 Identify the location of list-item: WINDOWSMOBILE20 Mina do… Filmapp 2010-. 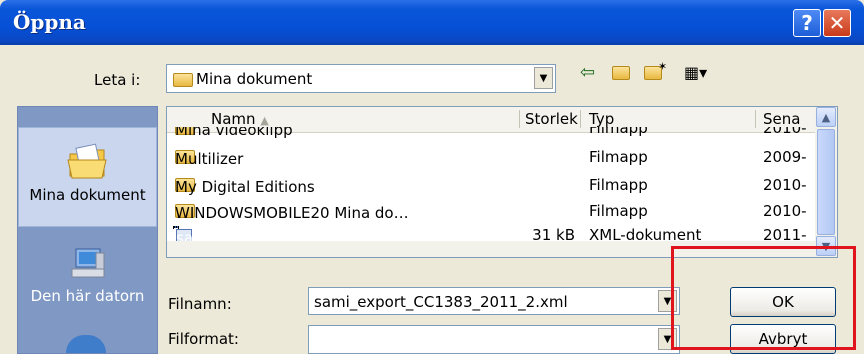
(491, 211).